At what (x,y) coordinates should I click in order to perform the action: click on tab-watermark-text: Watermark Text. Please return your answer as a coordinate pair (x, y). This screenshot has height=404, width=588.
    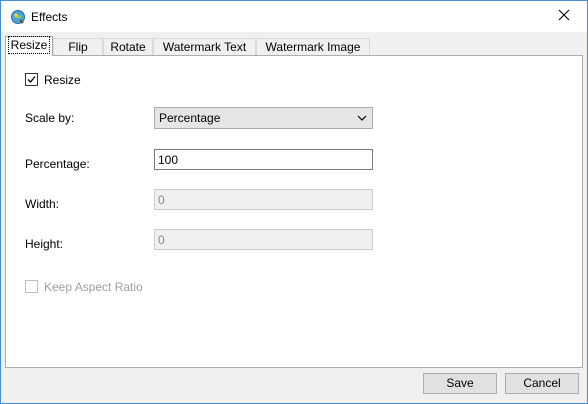
    Looking at the image, I should click on (204, 46).